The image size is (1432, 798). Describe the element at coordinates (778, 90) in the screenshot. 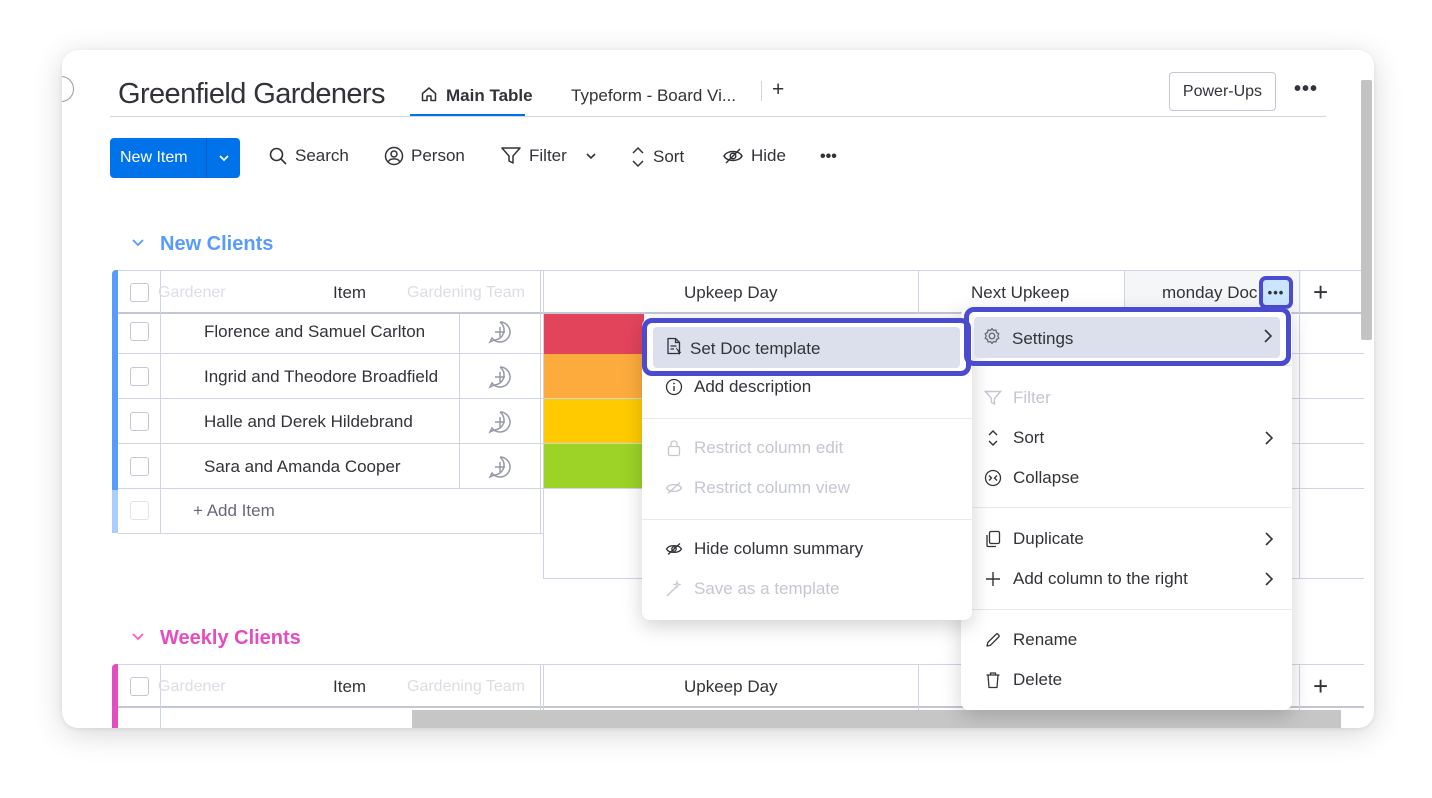

I see `add-view-button: +` at that location.